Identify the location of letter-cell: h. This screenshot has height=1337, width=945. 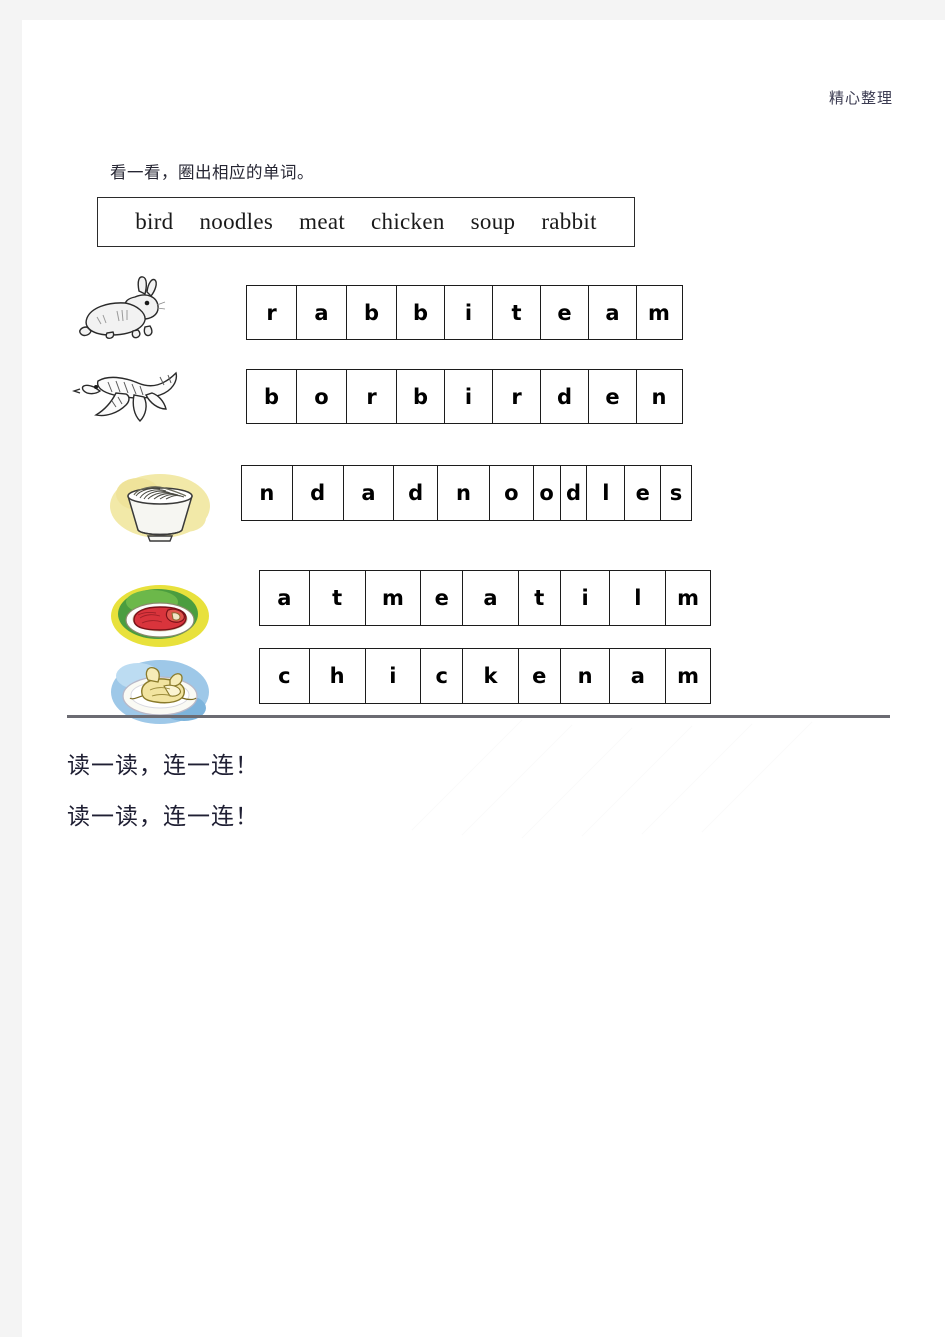
(338, 676).